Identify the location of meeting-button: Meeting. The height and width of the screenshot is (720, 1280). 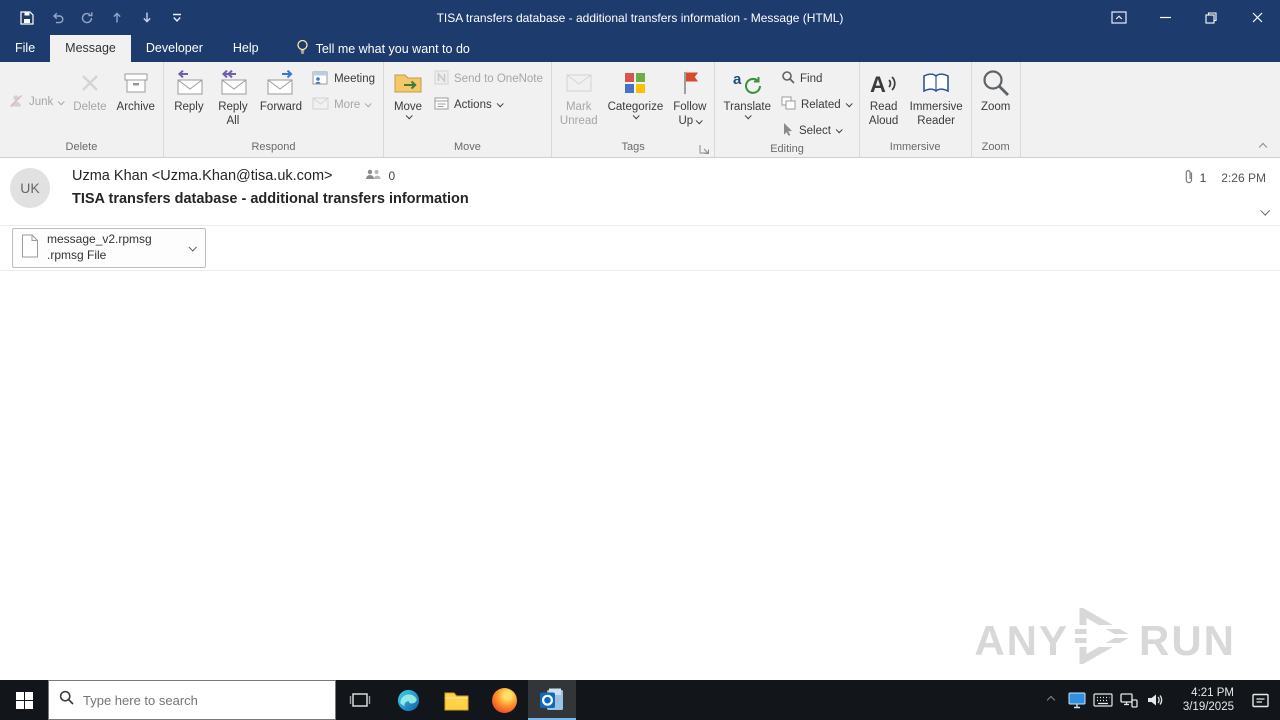
(343, 78).